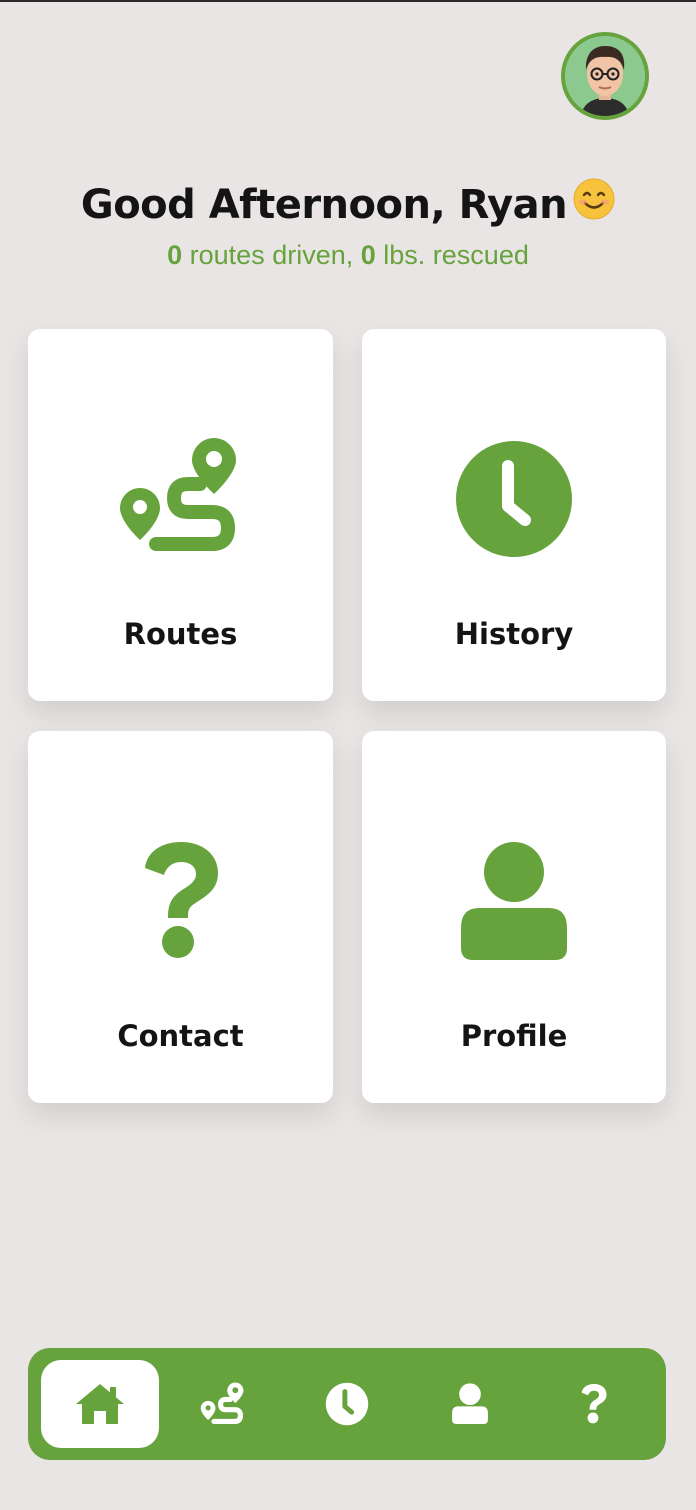 The width and height of the screenshot is (696, 1510). What do you see at coordinates (271, 255) in the screenshot?
I see `routes-text: routes driven,` at bounding box center [271, 255].